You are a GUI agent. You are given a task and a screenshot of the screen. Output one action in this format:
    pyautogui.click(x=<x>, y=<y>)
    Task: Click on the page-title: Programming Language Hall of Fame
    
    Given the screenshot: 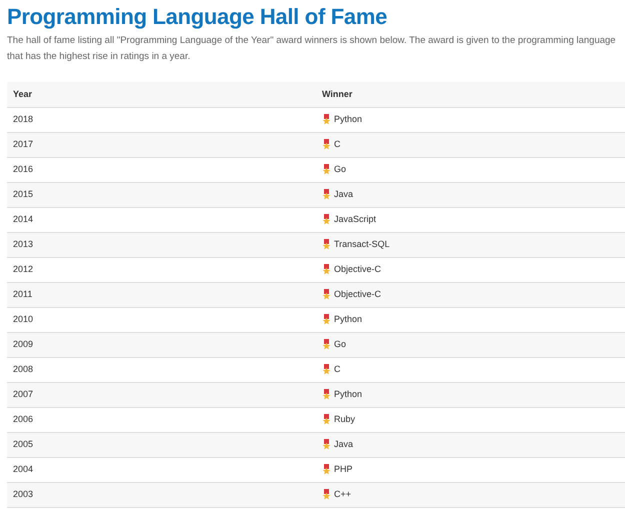 What is the action you would take?
    pyautogui.click(x=197, y=17)
    